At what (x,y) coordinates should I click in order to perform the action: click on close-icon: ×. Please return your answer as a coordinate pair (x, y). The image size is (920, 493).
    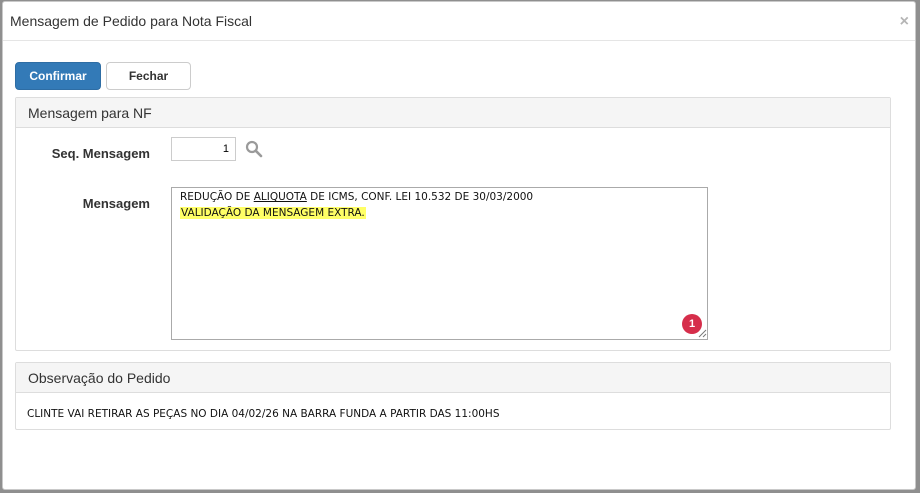
    Looking at the image, I should click on (904, 22).